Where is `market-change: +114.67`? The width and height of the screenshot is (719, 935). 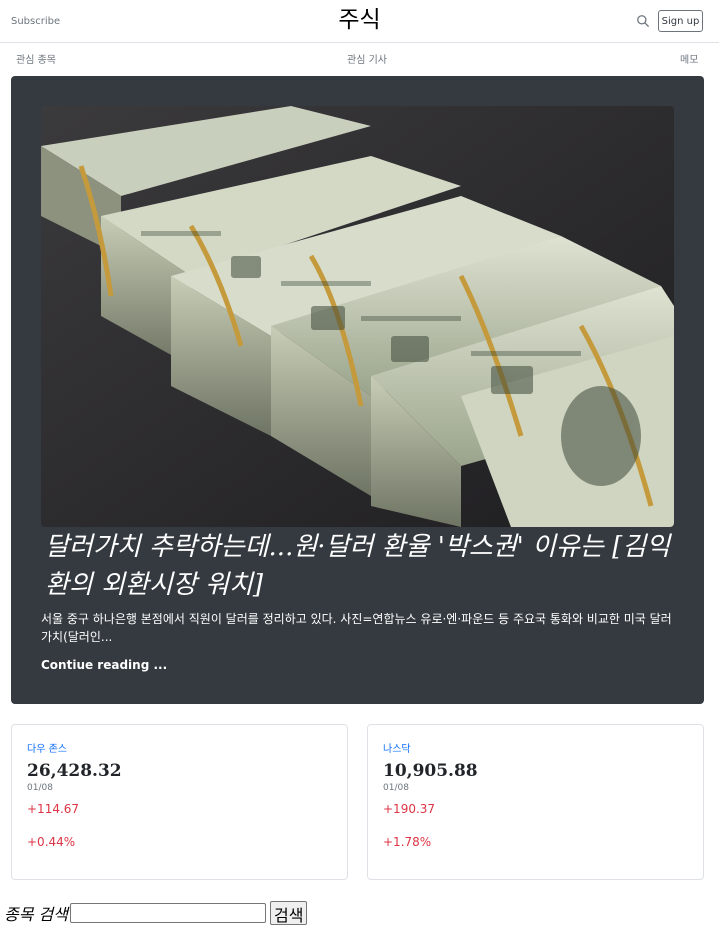
market-change: +114.67 is located at coordinates (53, 809).